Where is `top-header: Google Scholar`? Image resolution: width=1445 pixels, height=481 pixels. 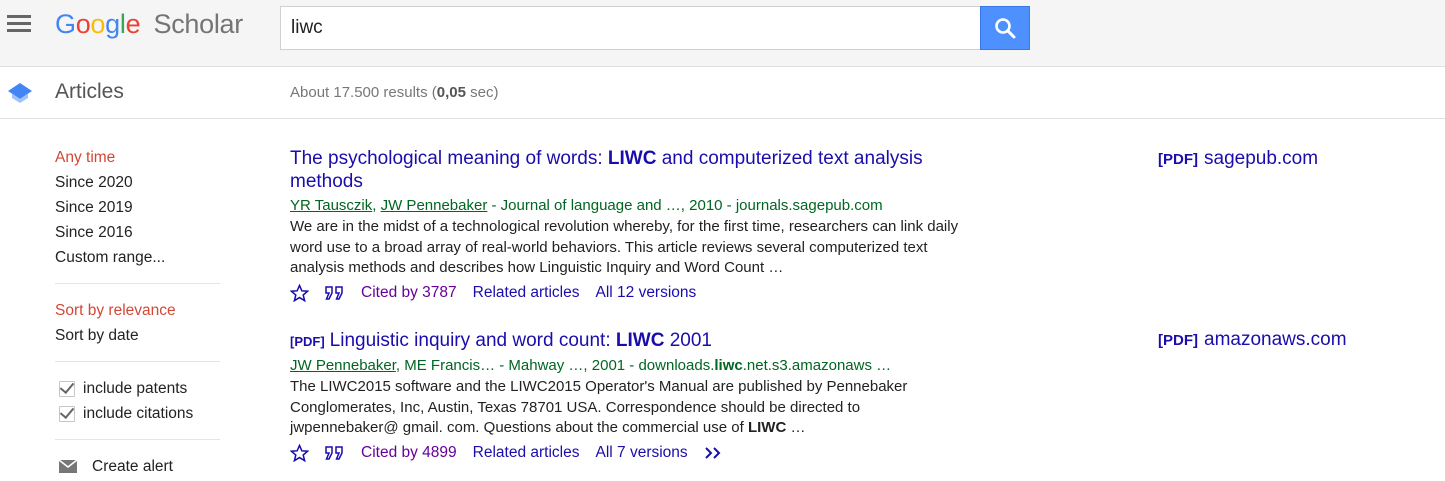 top-header: Google Scholar is located at coordinates (722, 33).